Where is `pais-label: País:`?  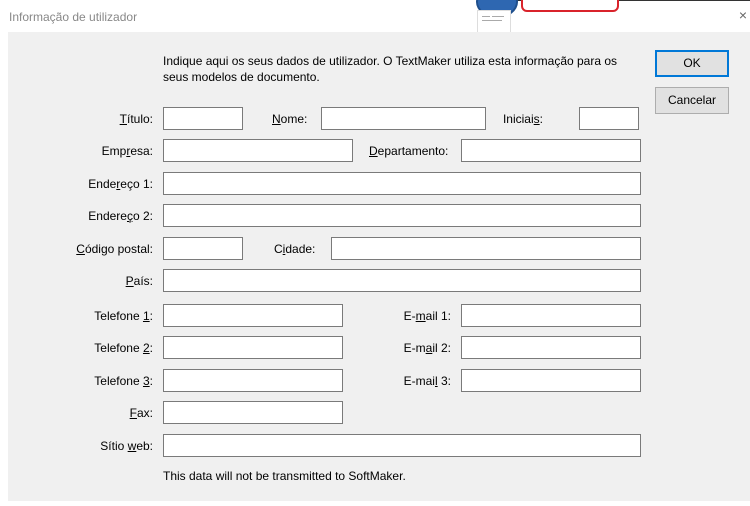 pais-label: País: is located at coordinates (139, 281).